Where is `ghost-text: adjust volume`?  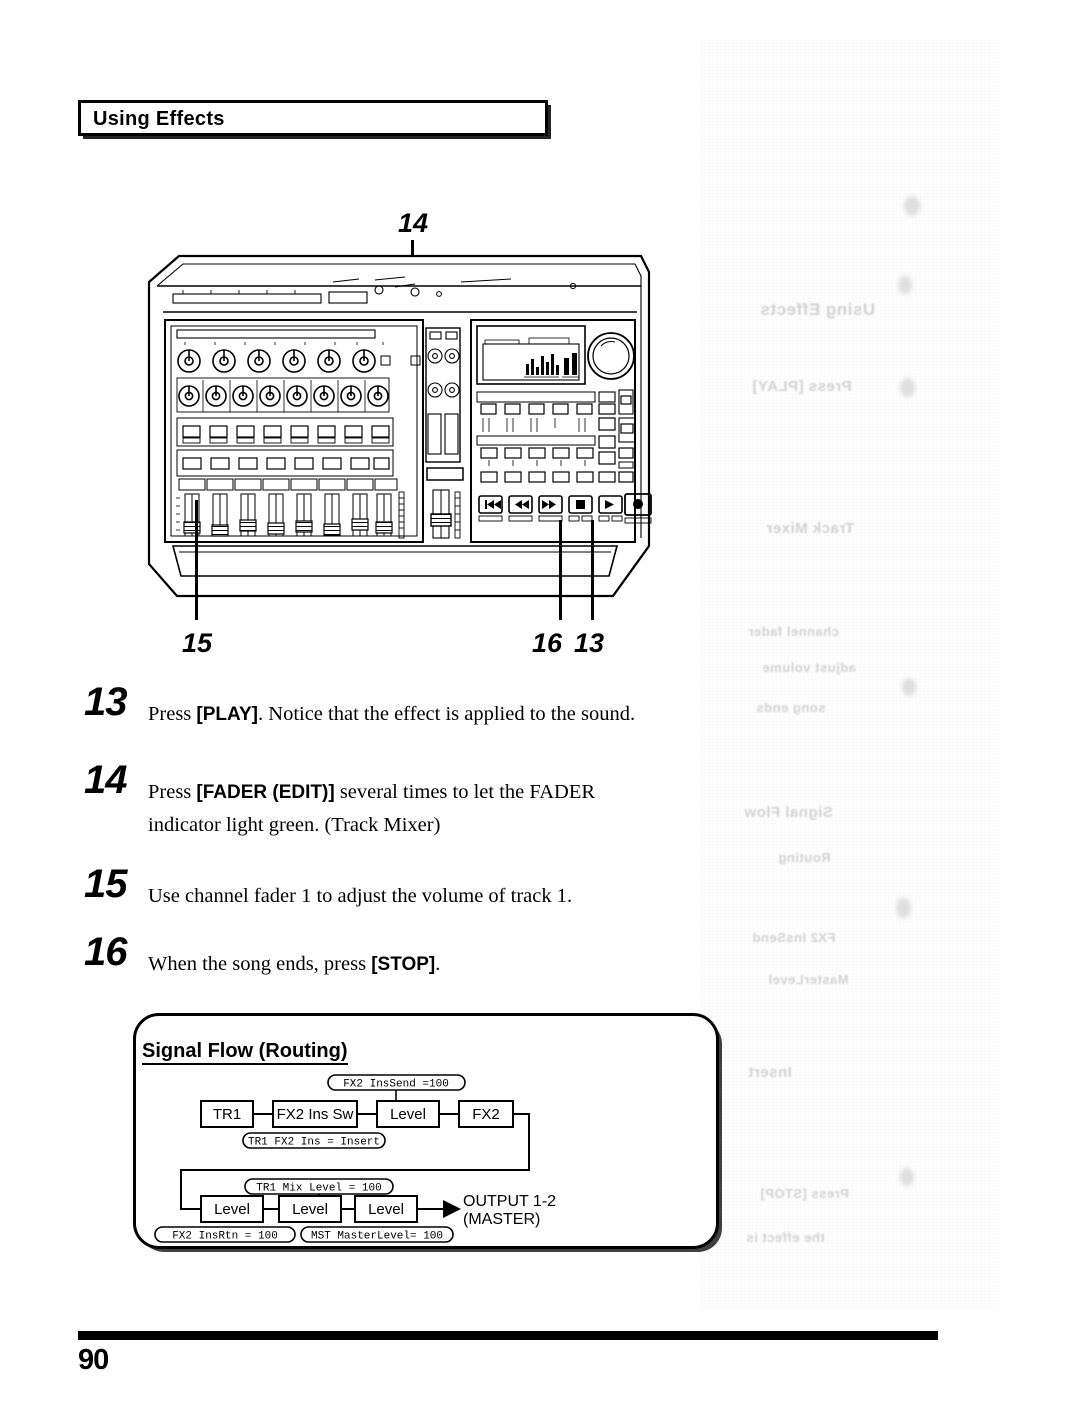 ghost-text: adjust volume is located at coordinates (809, 667).